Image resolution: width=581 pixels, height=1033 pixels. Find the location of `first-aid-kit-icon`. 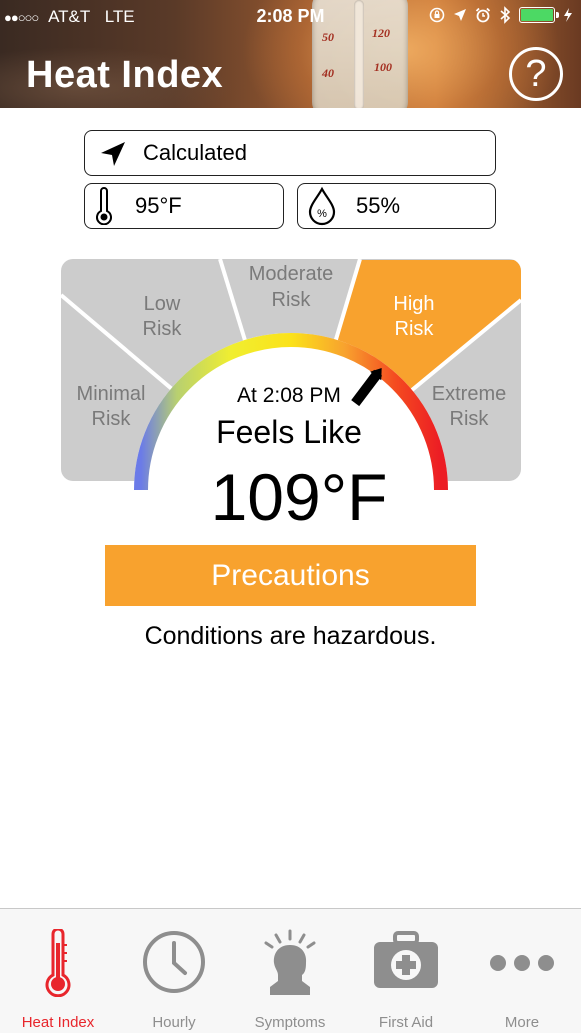

first-aid-kit-icon is located at coordinates (406, 959).